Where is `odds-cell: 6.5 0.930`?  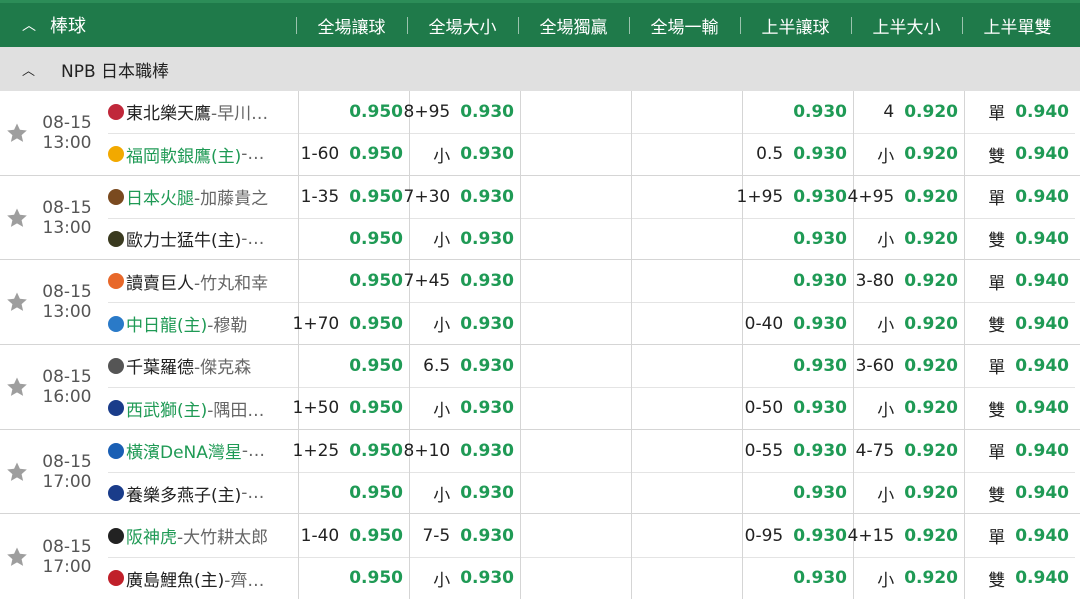
odds-cell: 6.5 0.930 is located at coordinates (465, 366).